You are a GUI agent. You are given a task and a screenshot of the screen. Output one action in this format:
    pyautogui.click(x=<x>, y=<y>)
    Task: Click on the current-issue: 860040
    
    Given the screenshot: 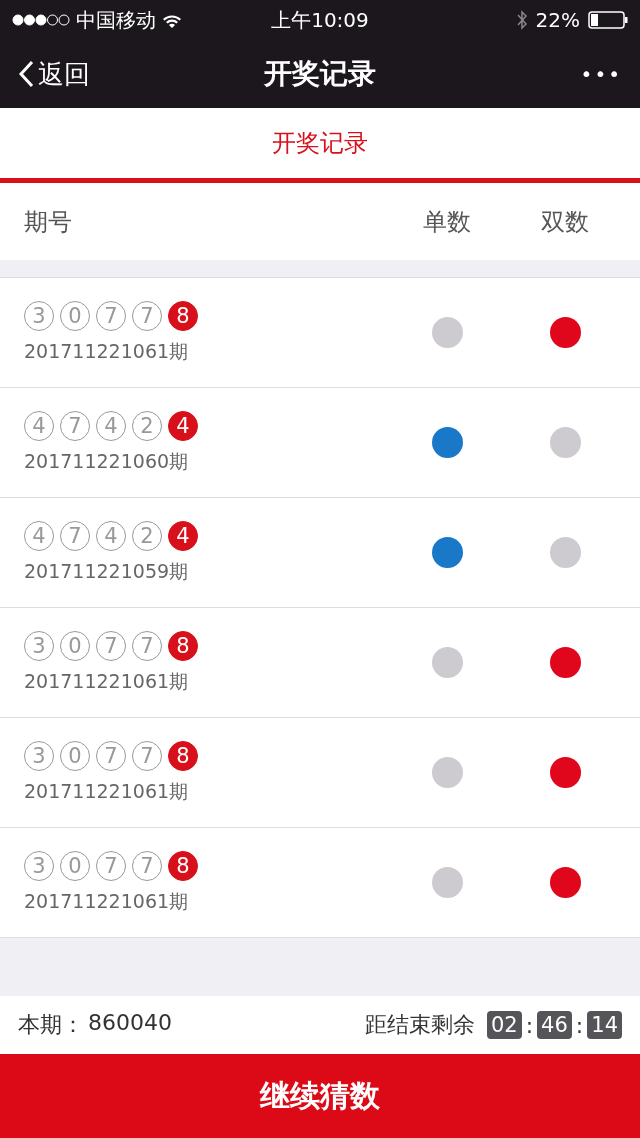 What is the action you would take?
    pyautogui.click(x=130, y=1023)
    